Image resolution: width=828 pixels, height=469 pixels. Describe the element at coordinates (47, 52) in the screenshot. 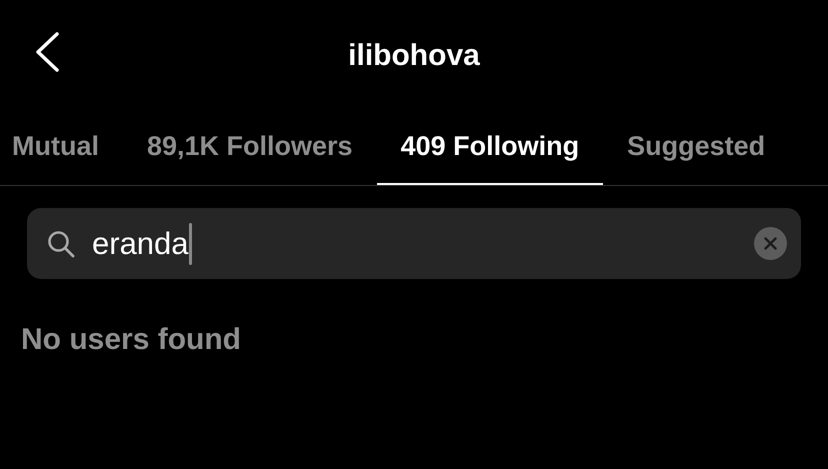

I see `back-icon` at that location.